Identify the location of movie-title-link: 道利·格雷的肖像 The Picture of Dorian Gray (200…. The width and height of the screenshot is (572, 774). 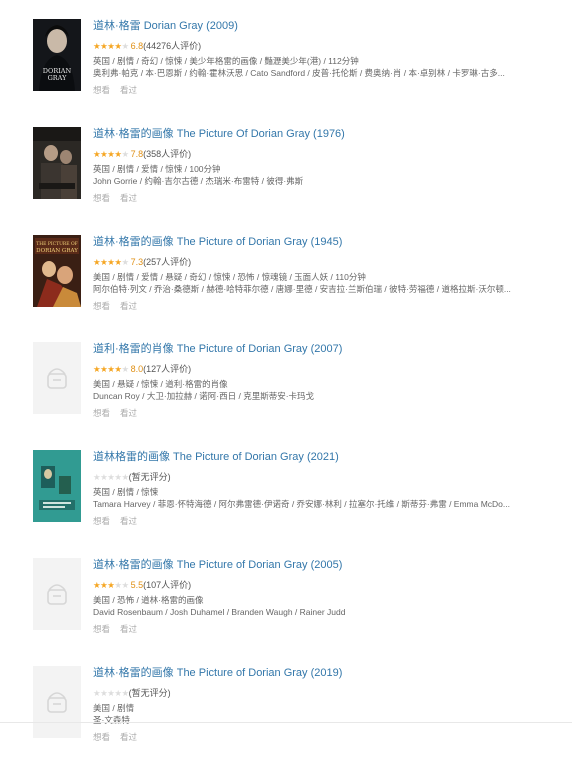
(217, 349).